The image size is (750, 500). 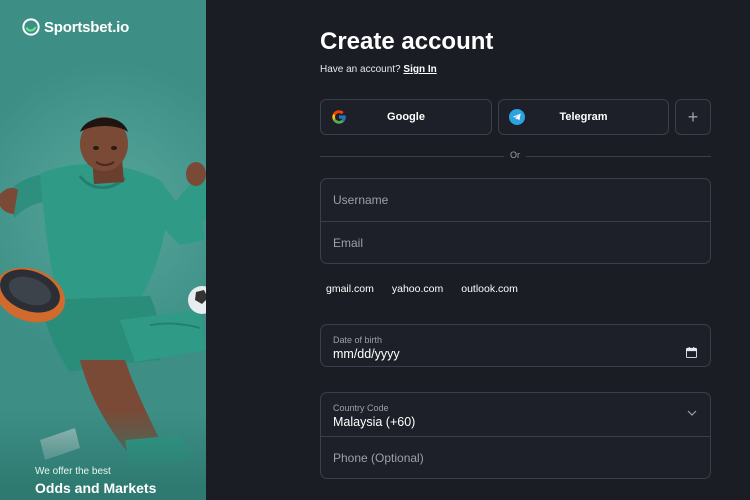 What do you see at coordinates (339, 117) in the screenshot?
I see `google-icon` at bounding box center [339, 117].